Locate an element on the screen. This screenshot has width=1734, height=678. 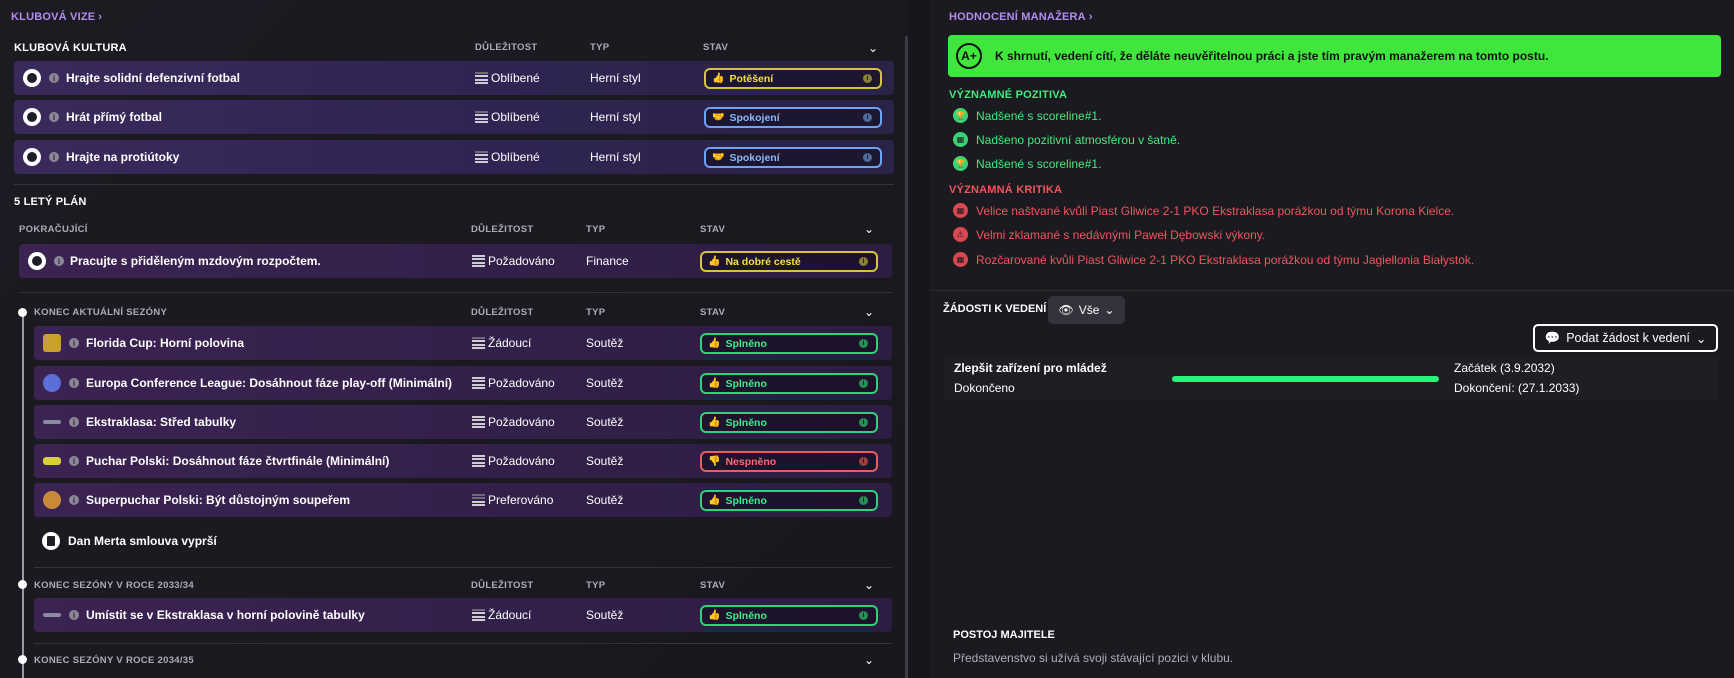
puchar-polski-icon is located at coordinates (52, 461).